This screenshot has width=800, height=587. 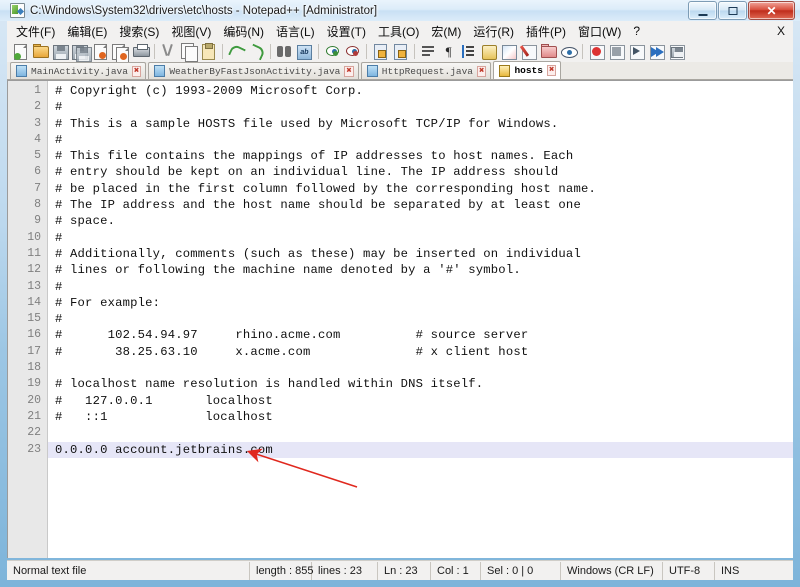 What do you see at coordinates (282, 570) in the screenshot?
I see `status-length: length : 855` at bounding box center [282, 570].